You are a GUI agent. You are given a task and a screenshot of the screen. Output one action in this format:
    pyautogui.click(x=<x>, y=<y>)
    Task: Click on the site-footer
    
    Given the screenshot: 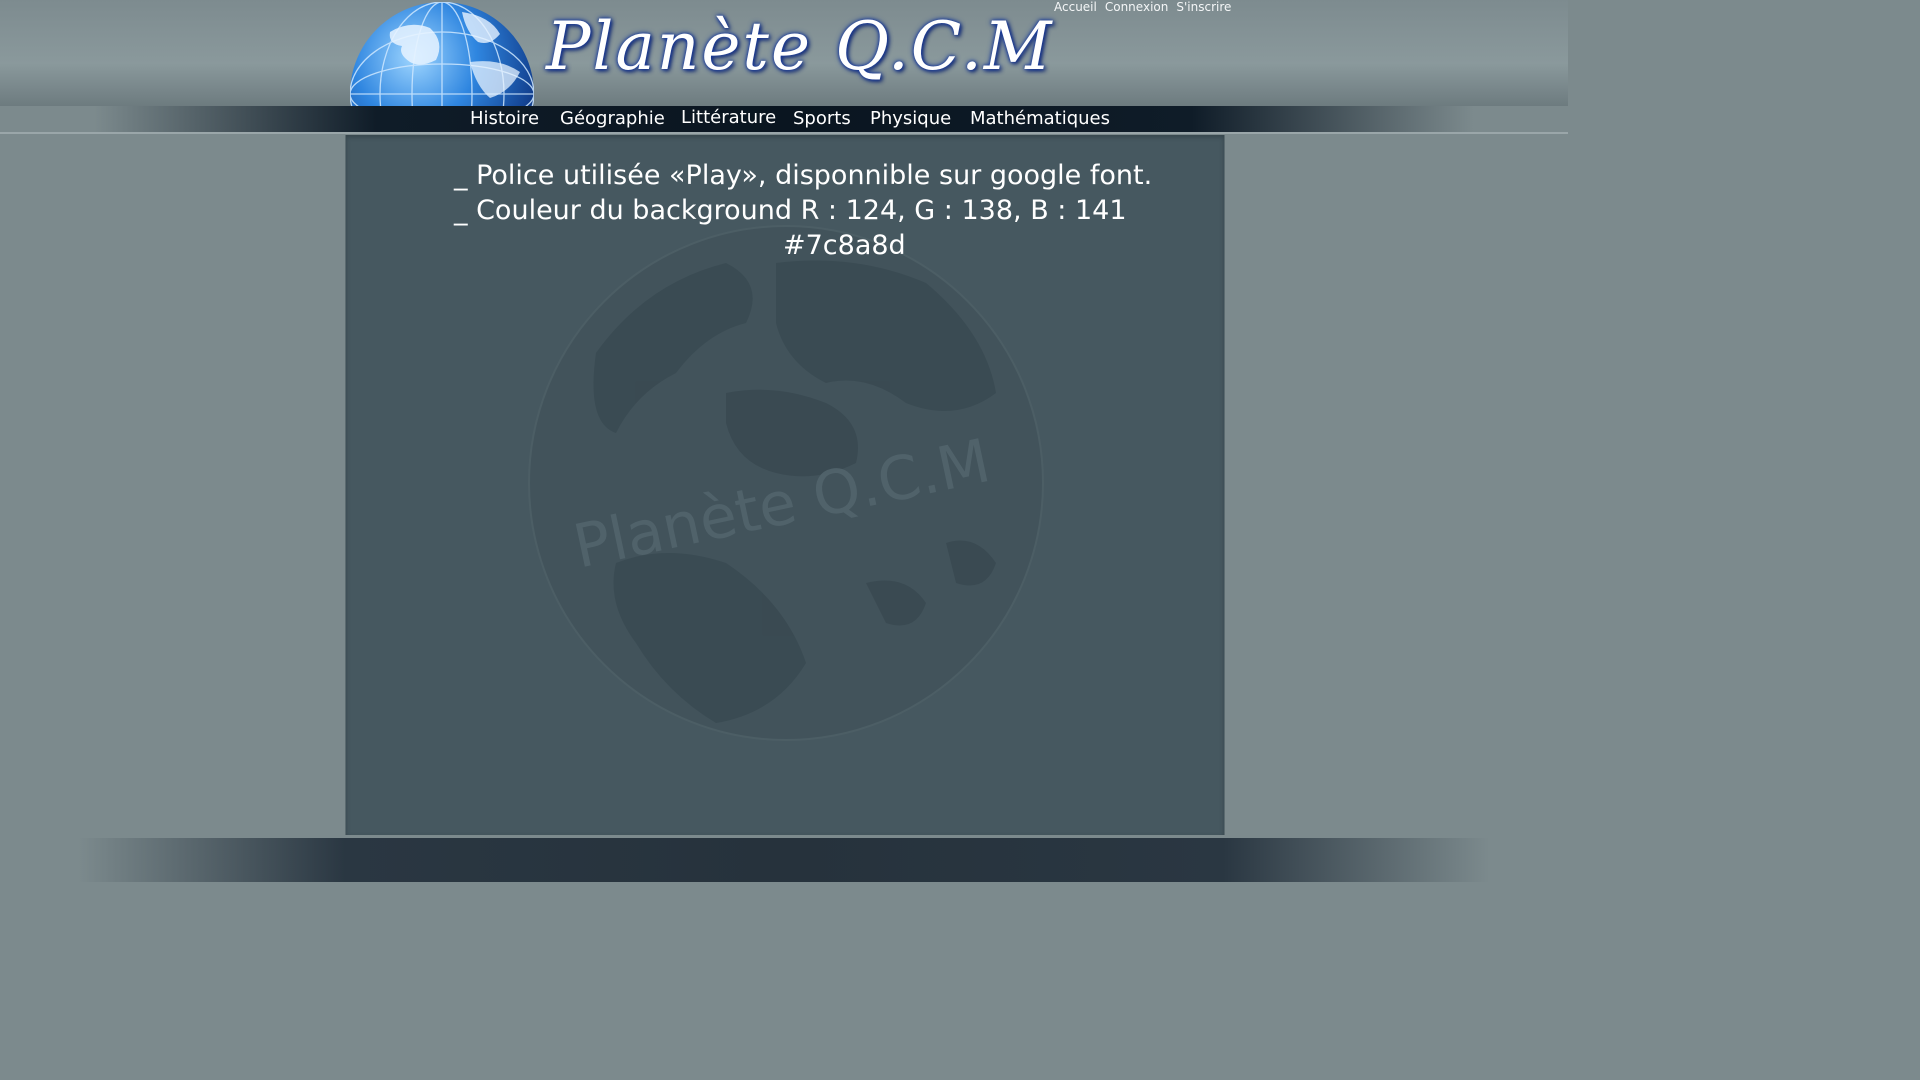 What is the action you would take?
    pyautogui.click(x=784, y=860)
    